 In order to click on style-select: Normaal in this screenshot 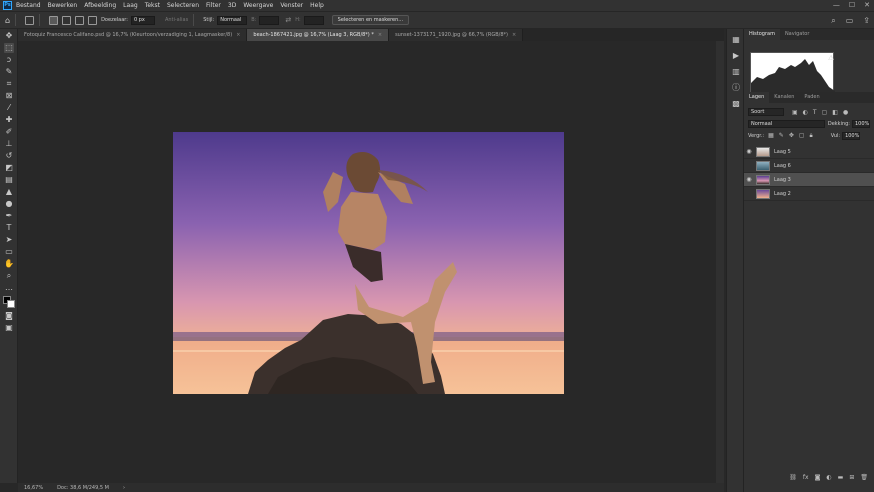, I will do `click(232, 20)`.